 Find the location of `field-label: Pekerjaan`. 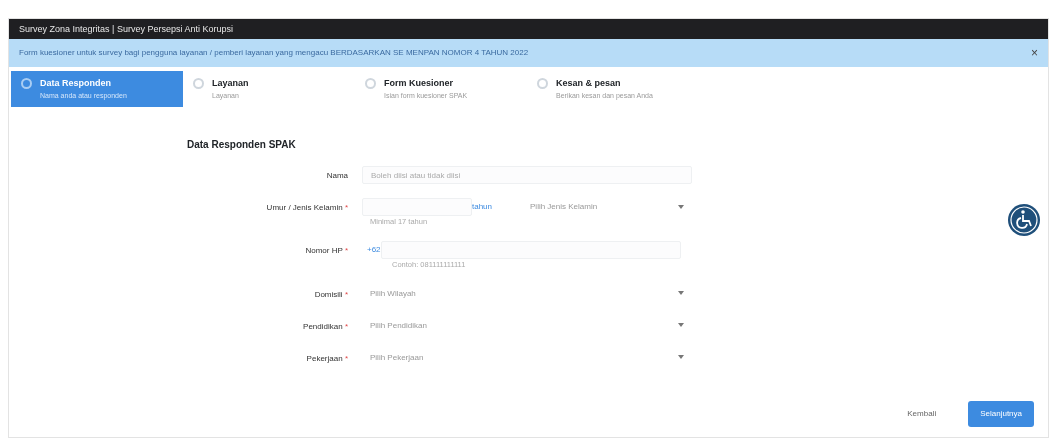

field-label: Pekerjaan is located at coordinates (324, 358).